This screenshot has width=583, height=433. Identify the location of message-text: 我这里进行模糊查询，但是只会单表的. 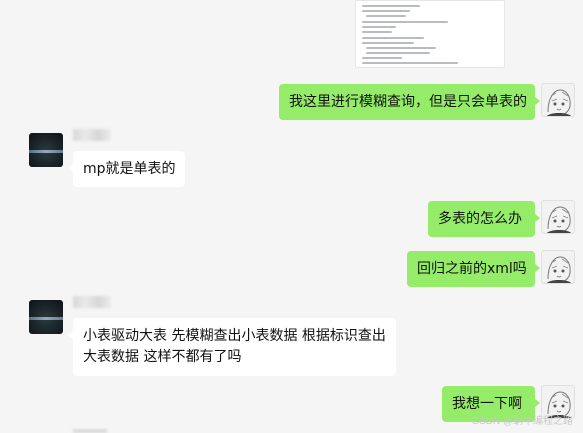
(408, 102).